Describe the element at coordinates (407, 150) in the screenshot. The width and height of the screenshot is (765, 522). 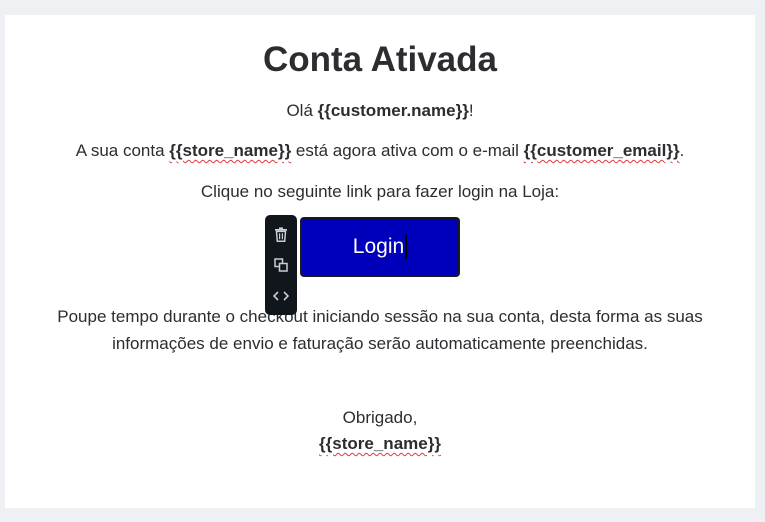
I see `activated-text-2: está agora ativa com o e-mail` at that location.